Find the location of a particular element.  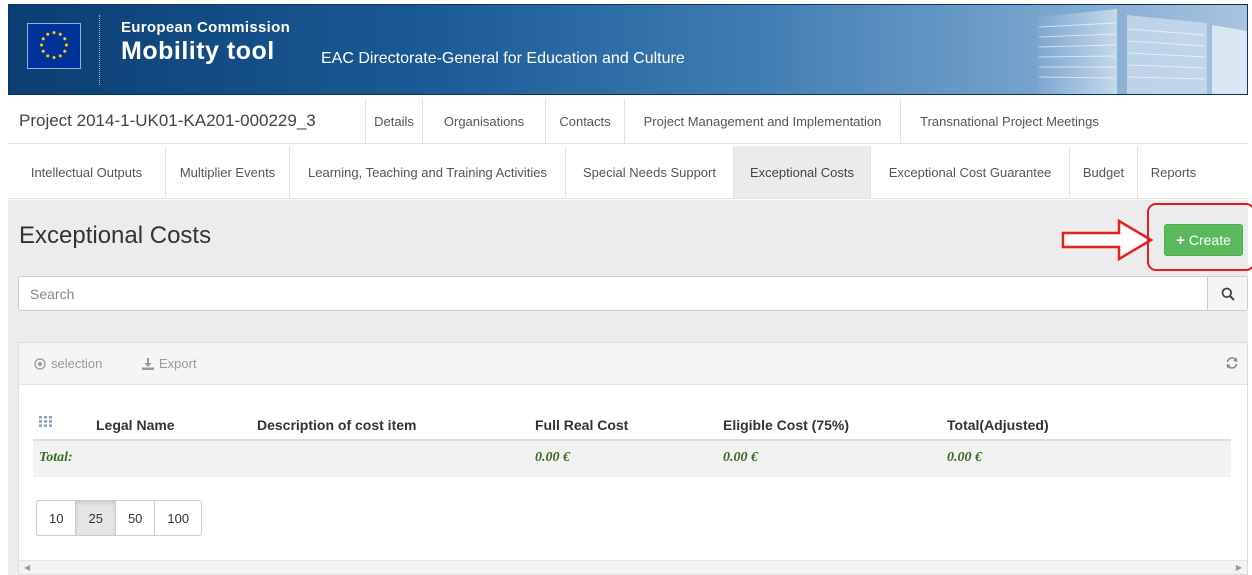

tab-contacts: Contacts is located at coordinates (584, 121).